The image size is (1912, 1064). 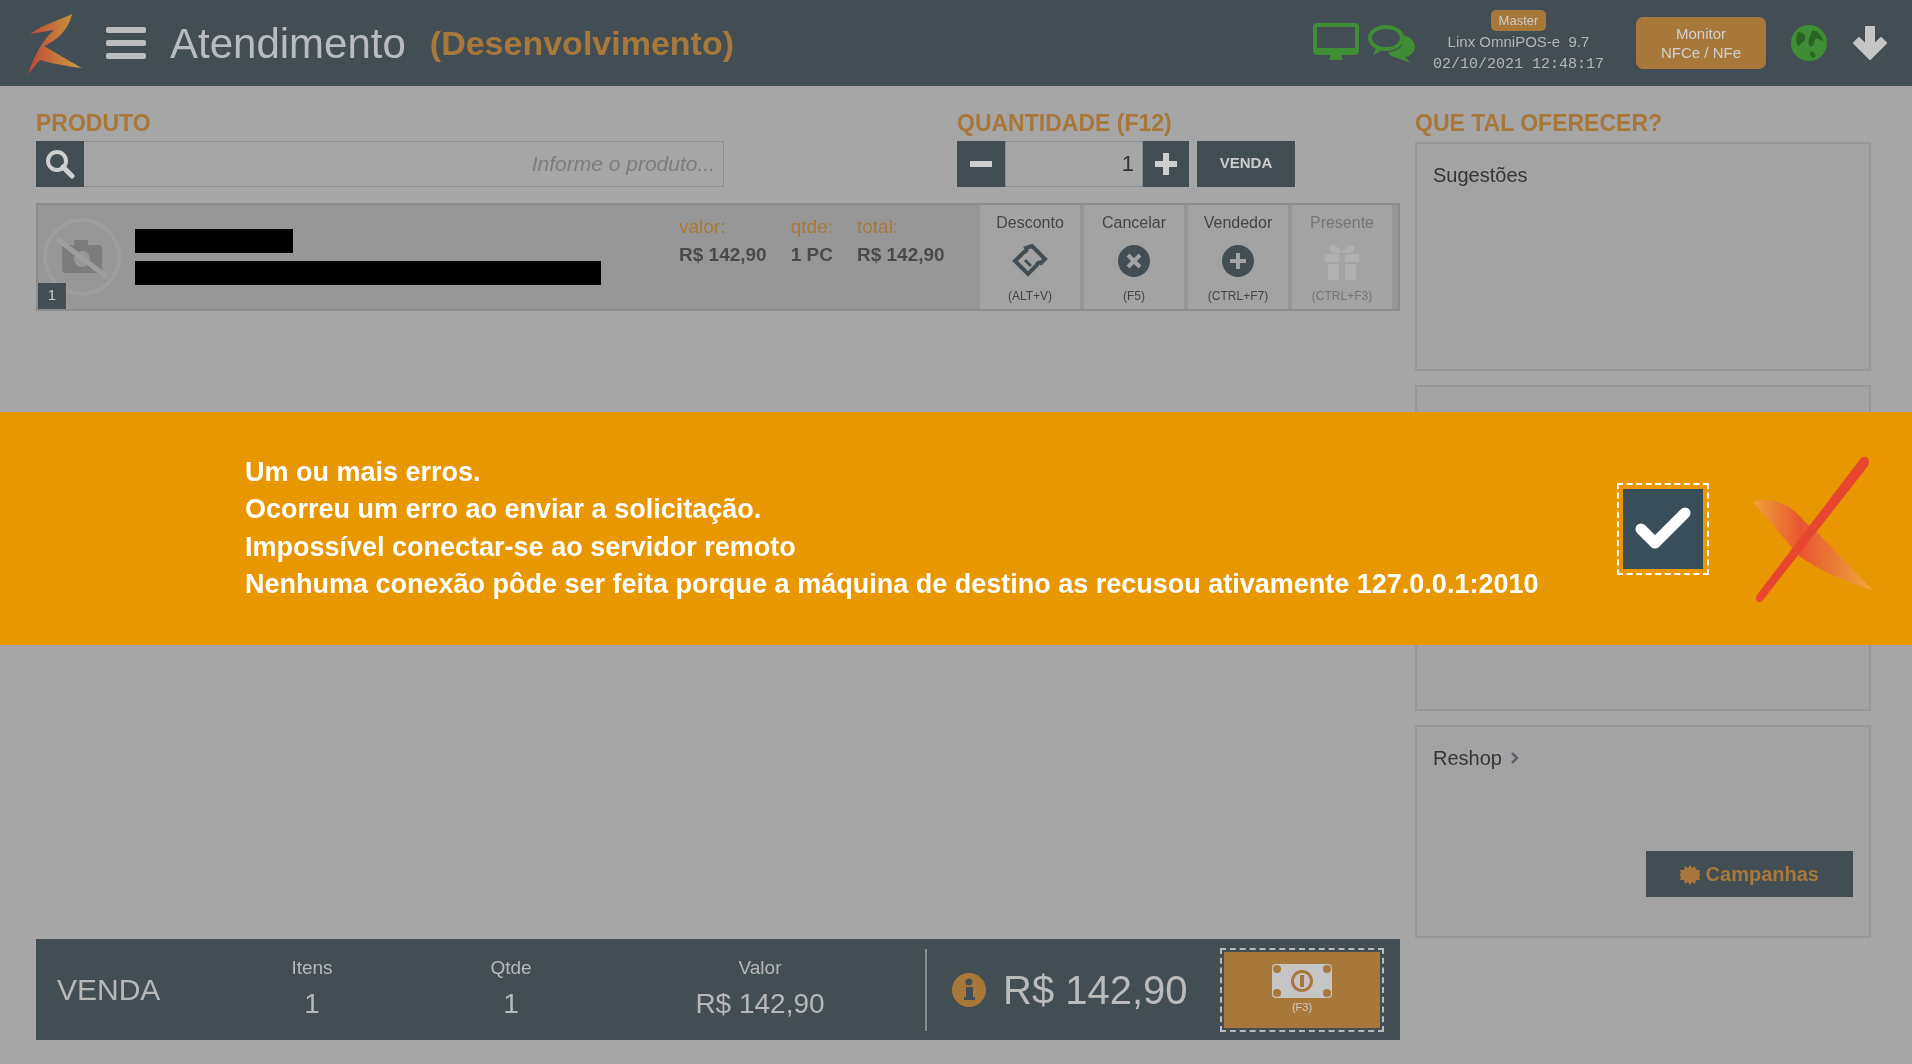 What do you see at coordinates (1870, 43) in the screenshot?
I see `down-arrow-icon` at bounding box center [1870, 43].